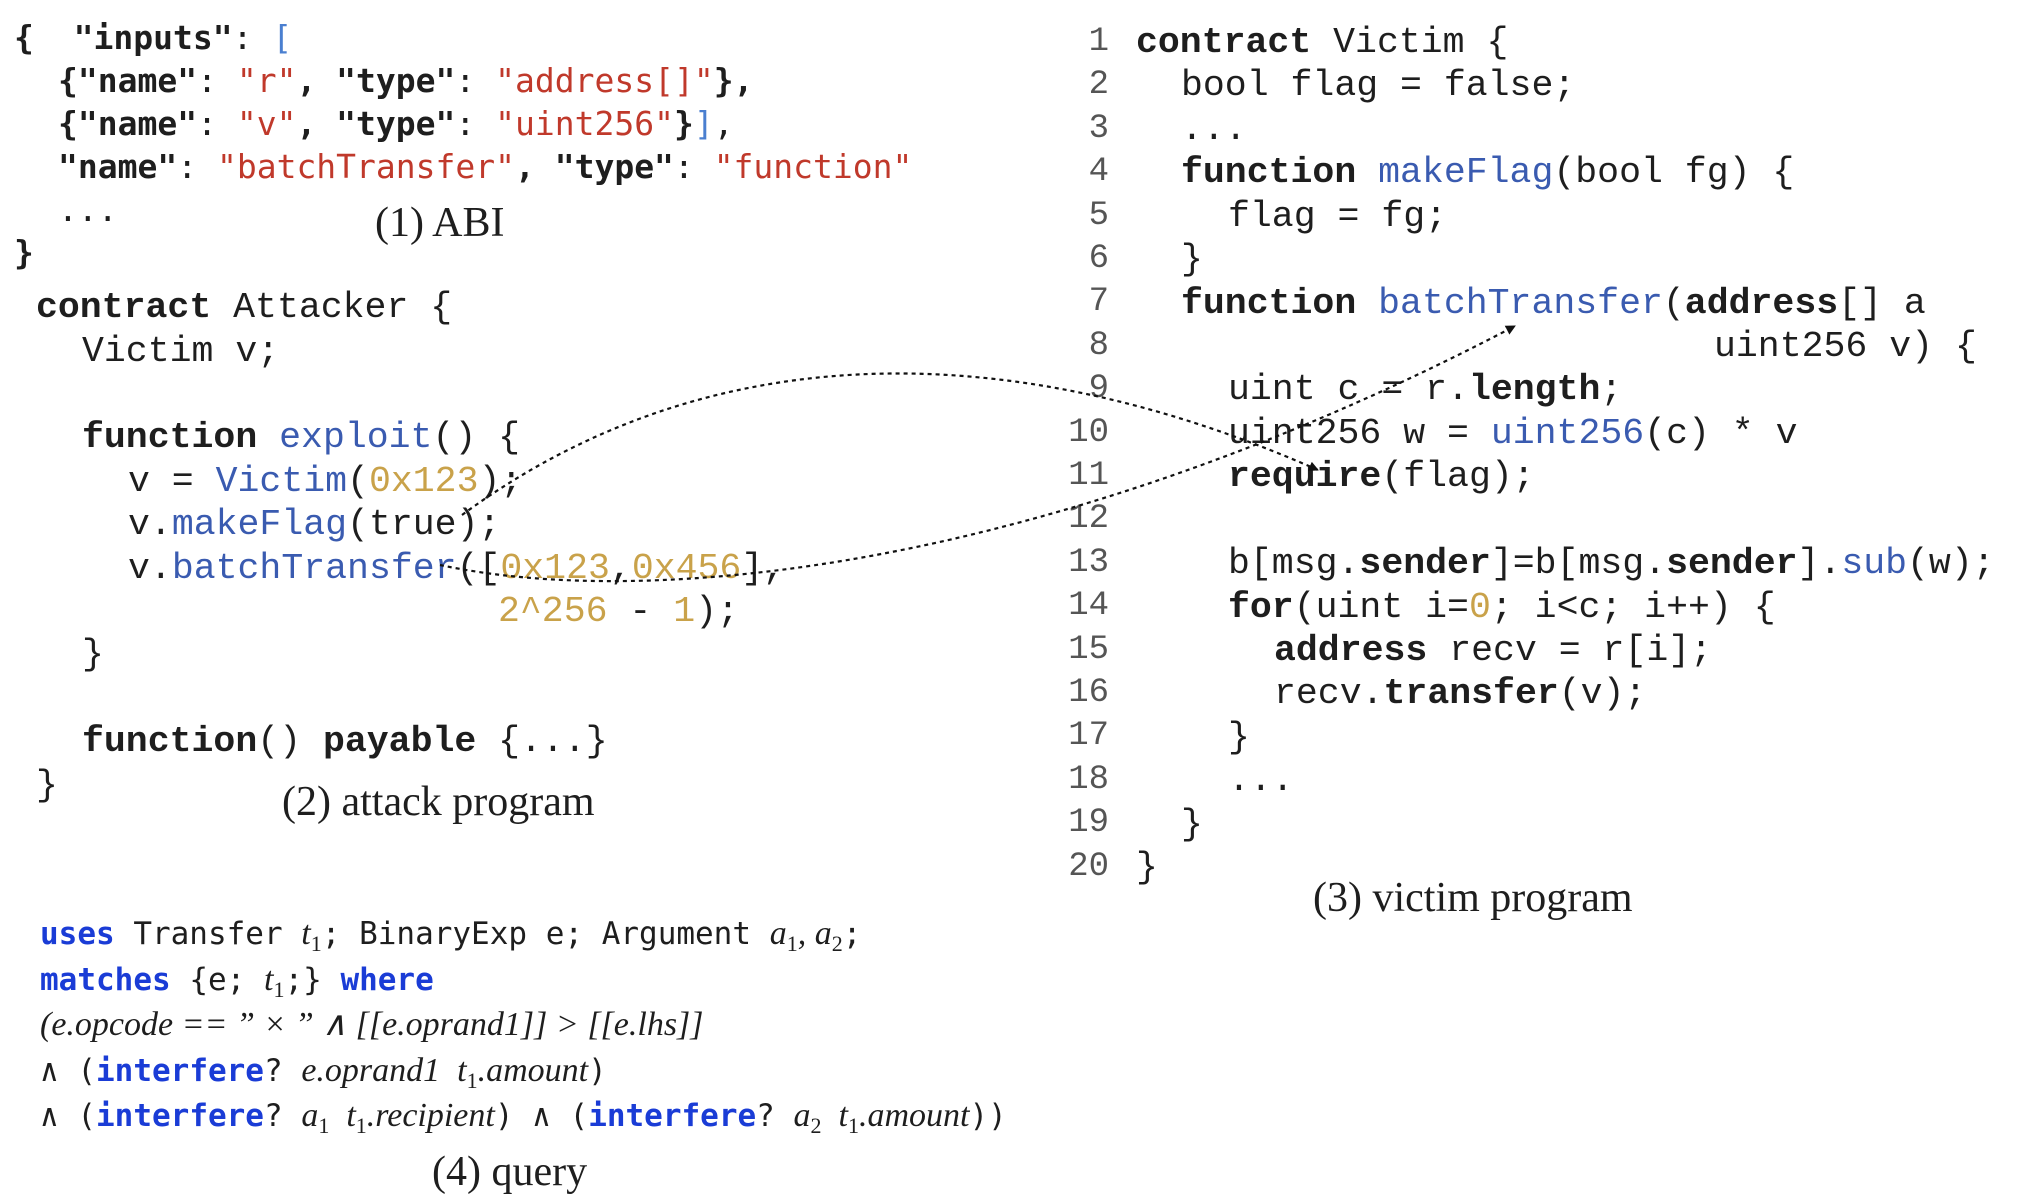  What do you see at coordinates (988, 1116) in the screenshot?
I see `query-text: ))` at bounding box center [988, 1116].